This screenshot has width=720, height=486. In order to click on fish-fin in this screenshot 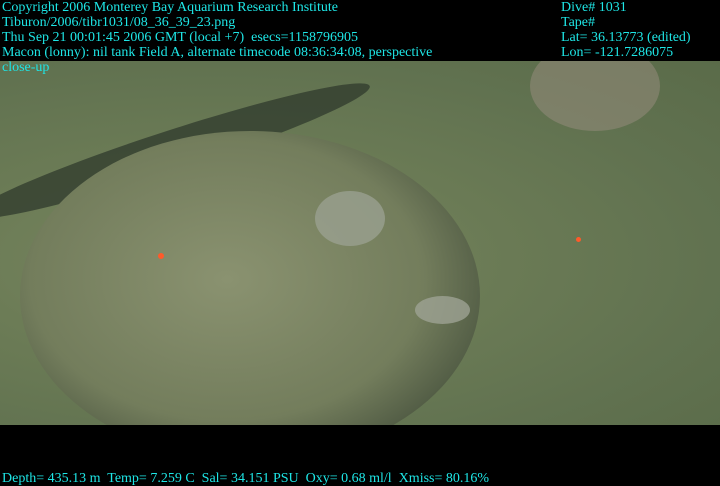, I will do `click(595, 96)`.